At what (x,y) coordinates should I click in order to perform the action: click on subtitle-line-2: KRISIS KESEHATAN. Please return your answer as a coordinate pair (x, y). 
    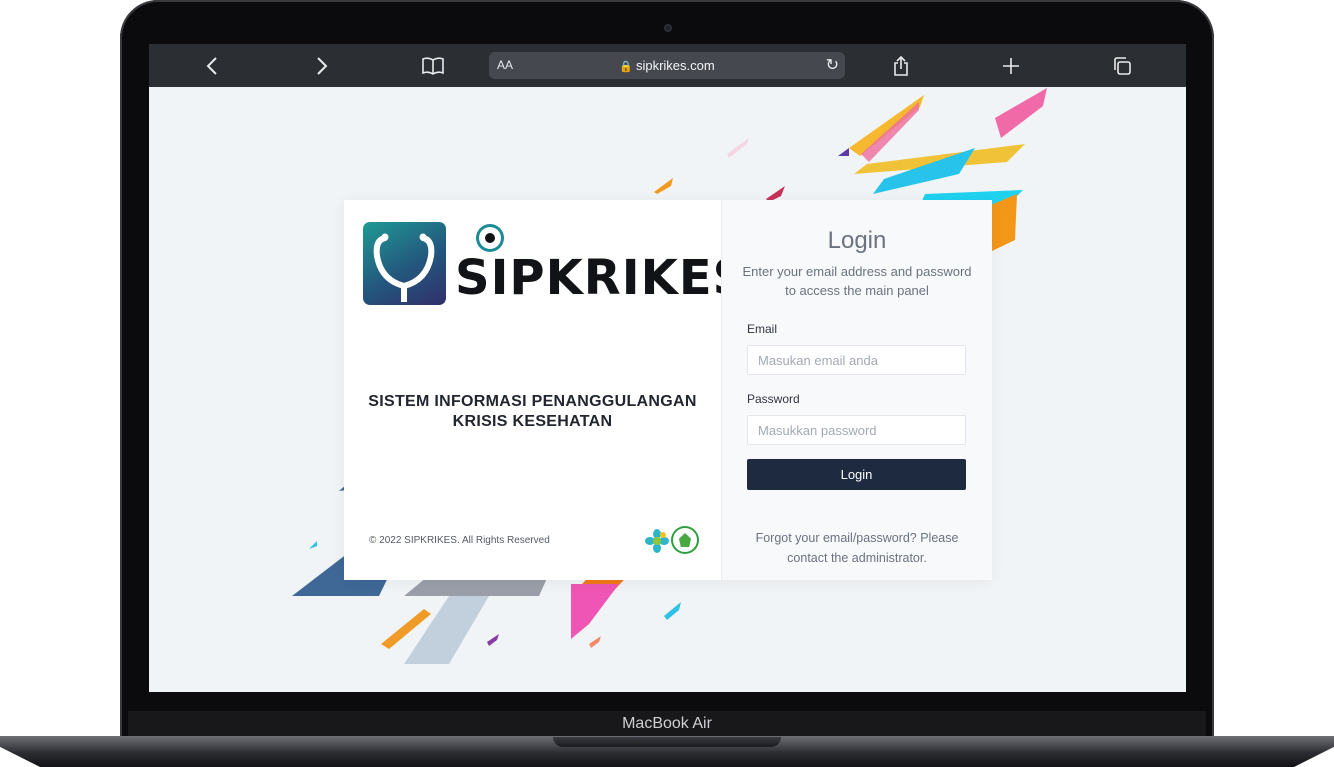
    Looking at the image, I should click on (532, 421).